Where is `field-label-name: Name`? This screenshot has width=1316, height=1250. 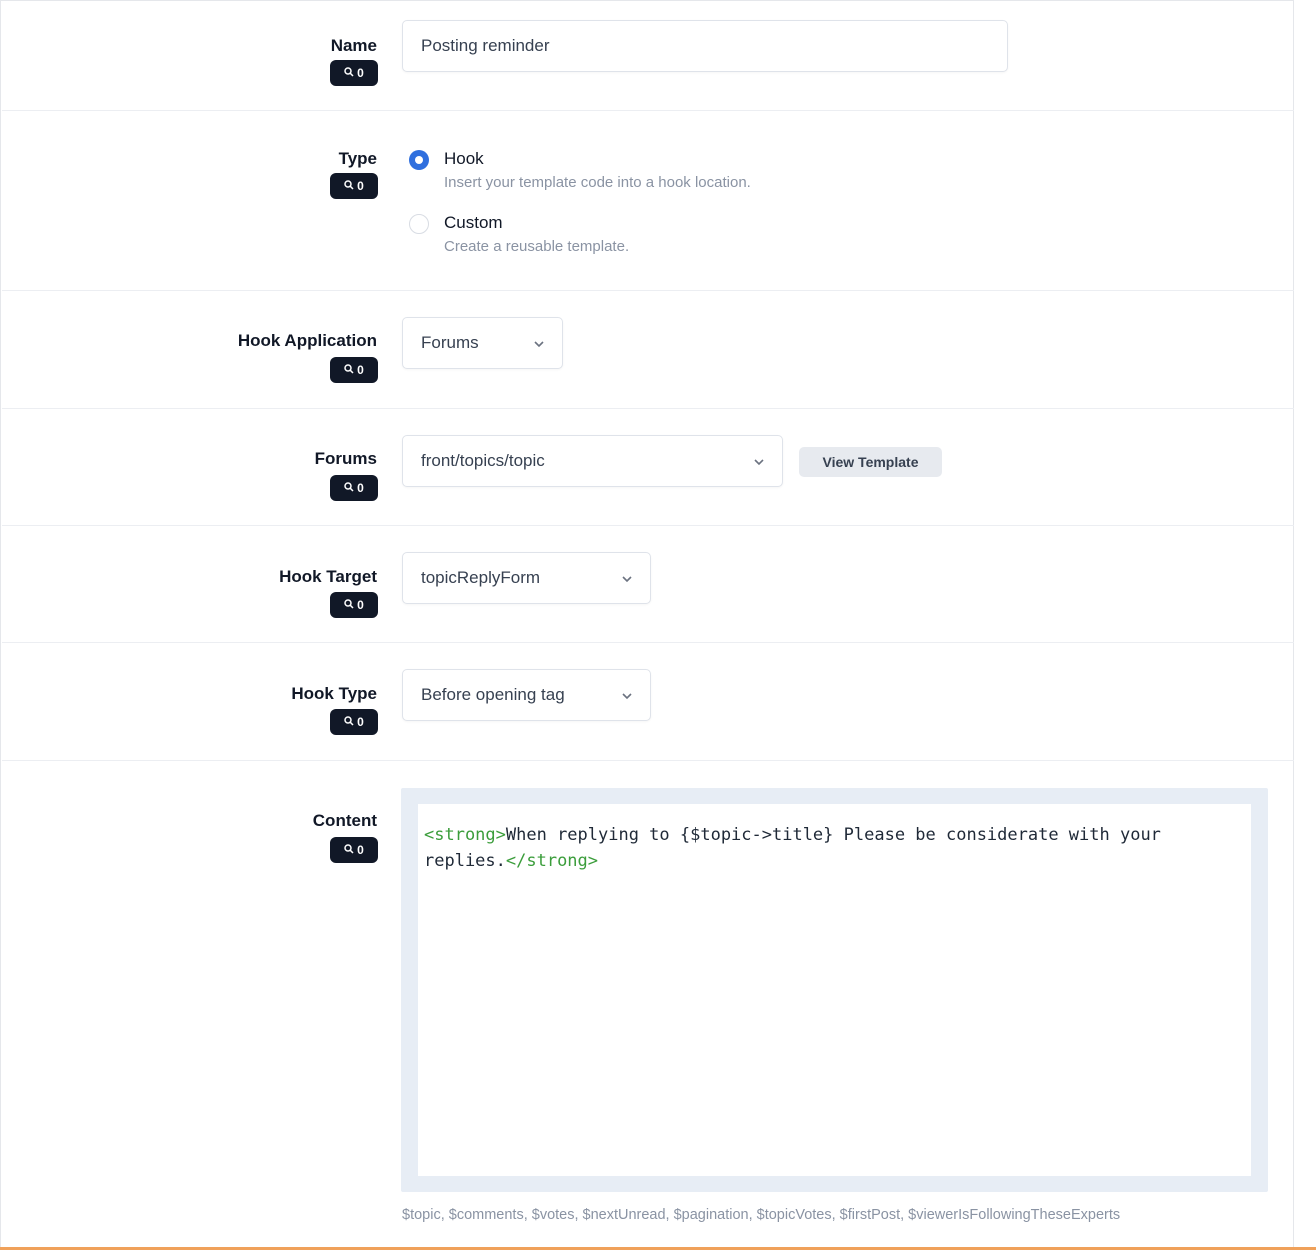 field-label-name: Name is located at coordinates (353, 45).